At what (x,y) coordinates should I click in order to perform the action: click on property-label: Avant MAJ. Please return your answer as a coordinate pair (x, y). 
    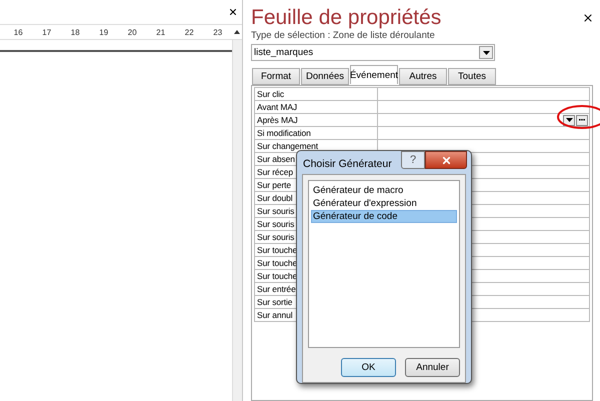
    Looking at the image, I should click on (316, 107).